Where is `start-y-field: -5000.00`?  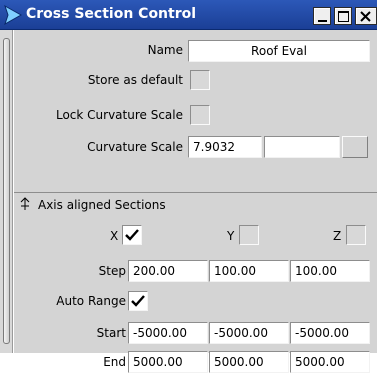
start-y-field: -5000.00 is located at coordinates (249, 333).